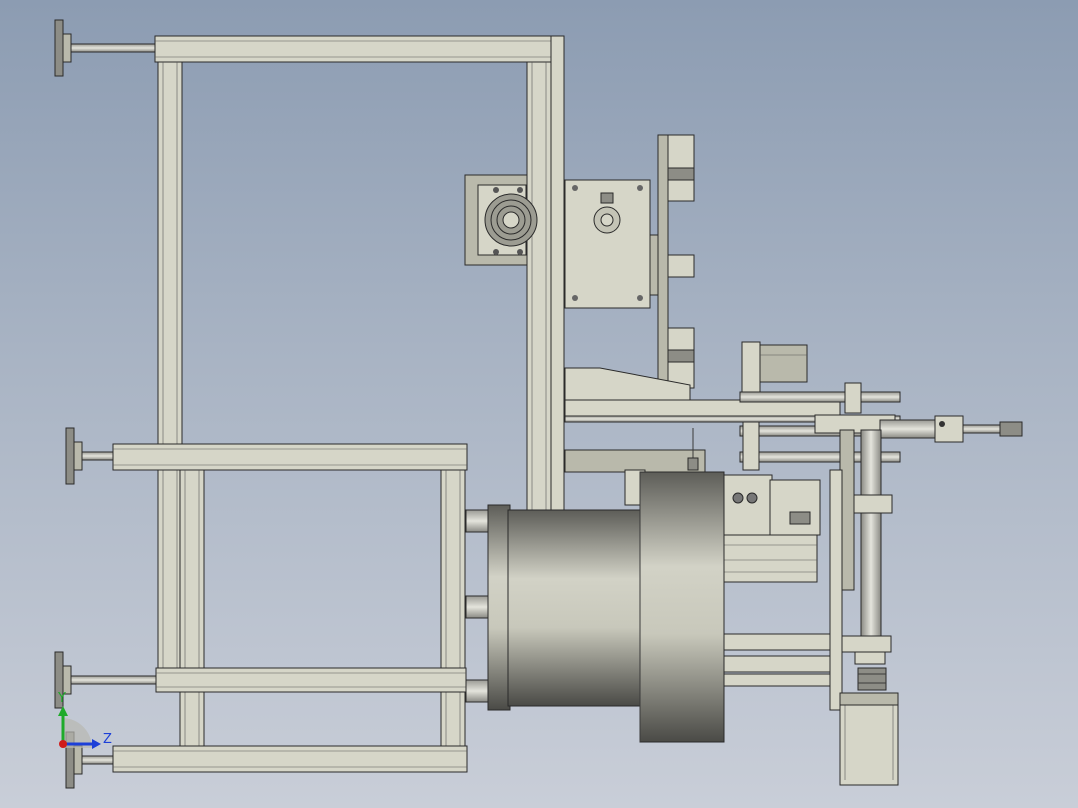 This screenshot has width=1078, height=808. Describe the element at coordinates (105, 48) in the screenshot. I see `leveling-foot-top` at that location.